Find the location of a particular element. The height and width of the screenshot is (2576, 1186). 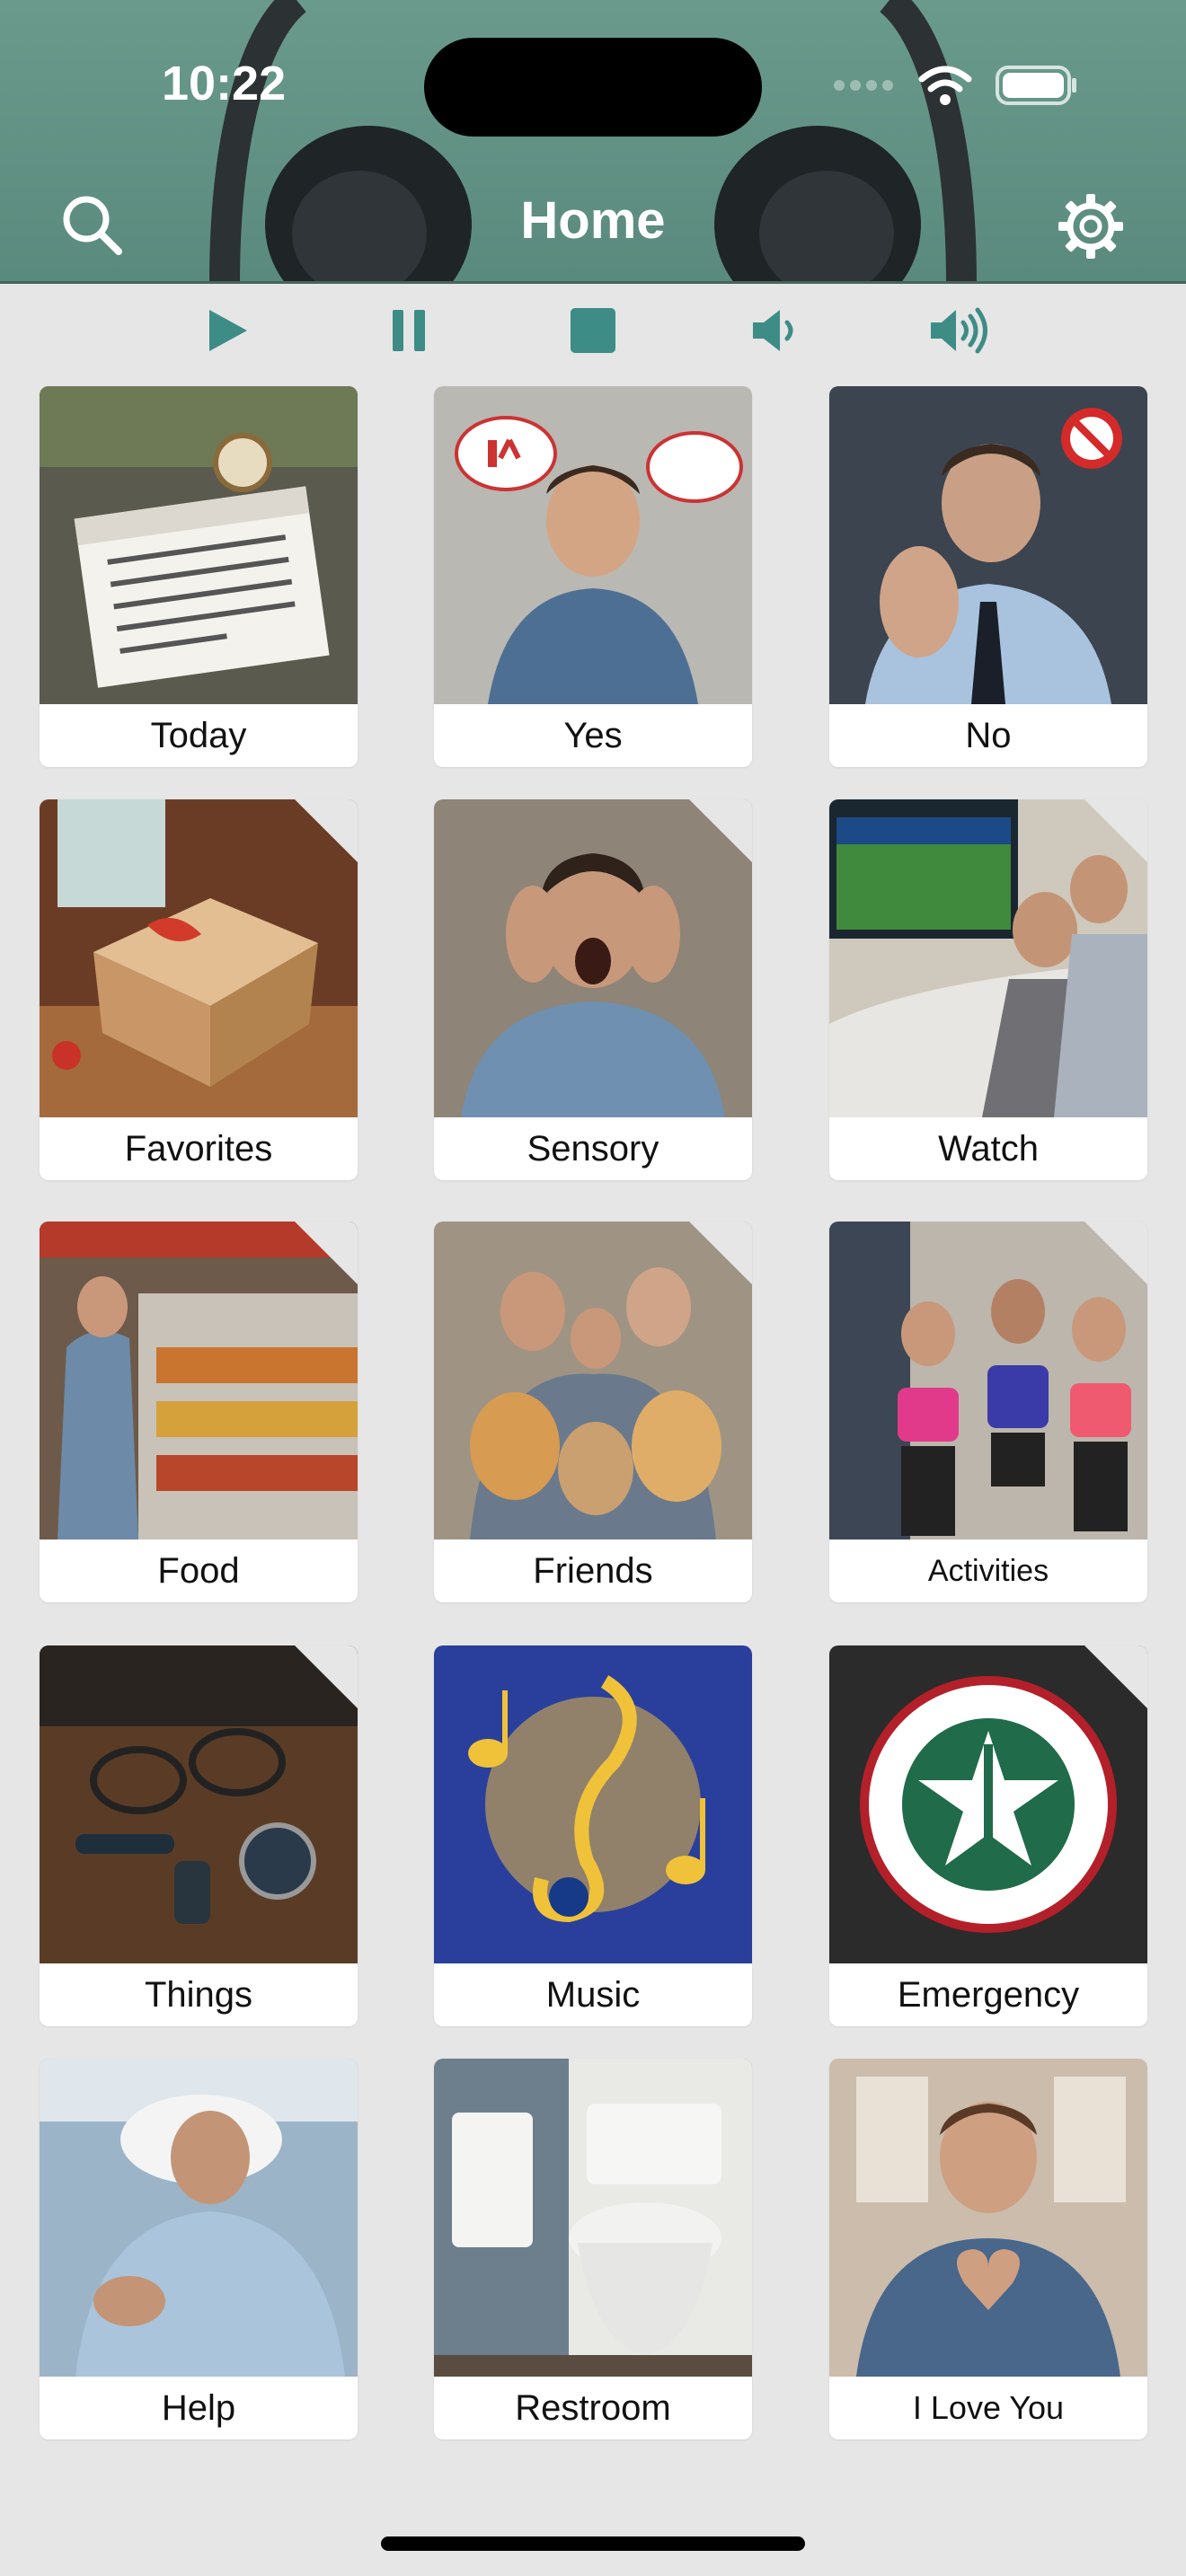

signal-icon is located at coordinates (863, 85).